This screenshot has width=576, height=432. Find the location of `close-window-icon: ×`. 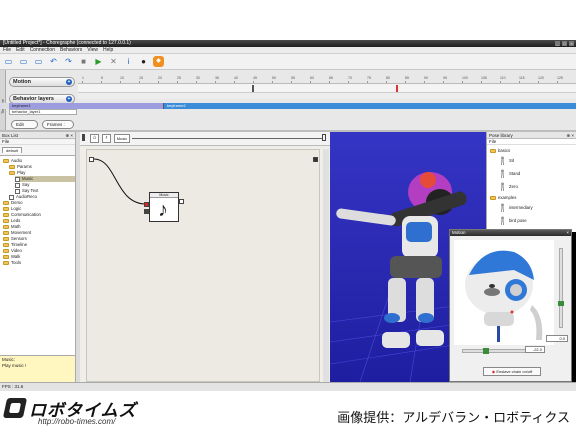

close-window-icon: × is located at coordinates (571, 43).